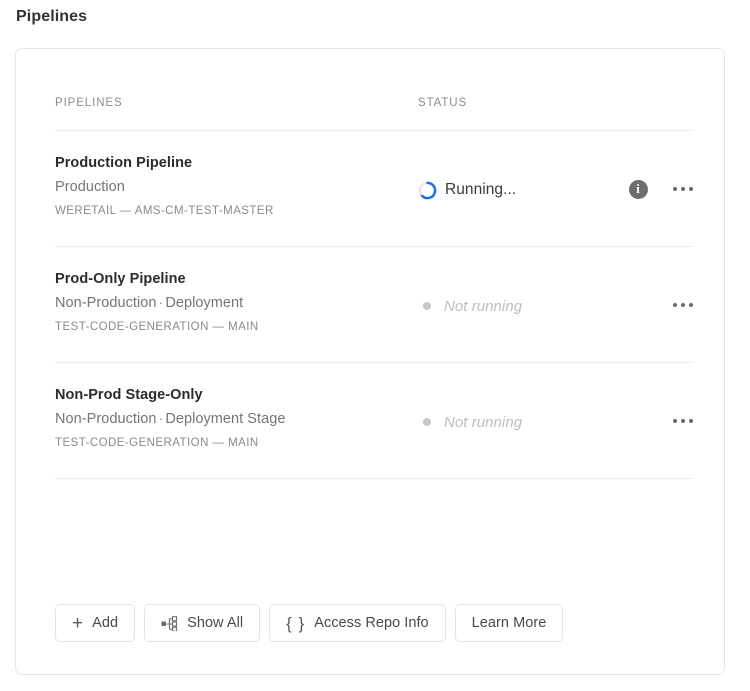  I want to click on info-icon: i, so click(638, 189).